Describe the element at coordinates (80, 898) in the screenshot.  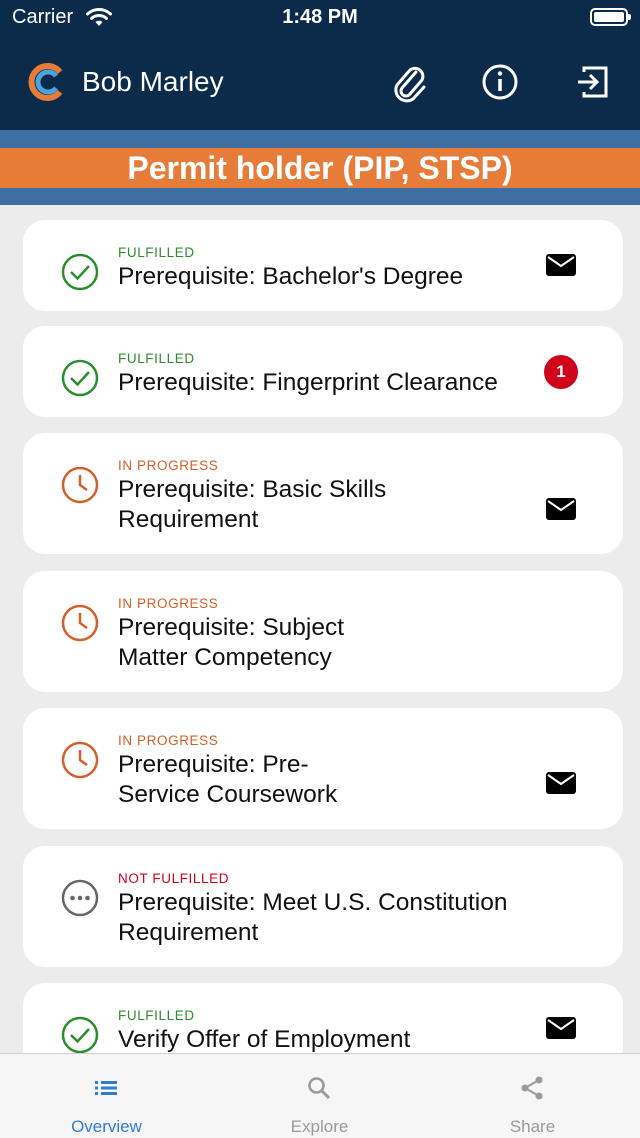
I see `more-circle-icon` at that location.